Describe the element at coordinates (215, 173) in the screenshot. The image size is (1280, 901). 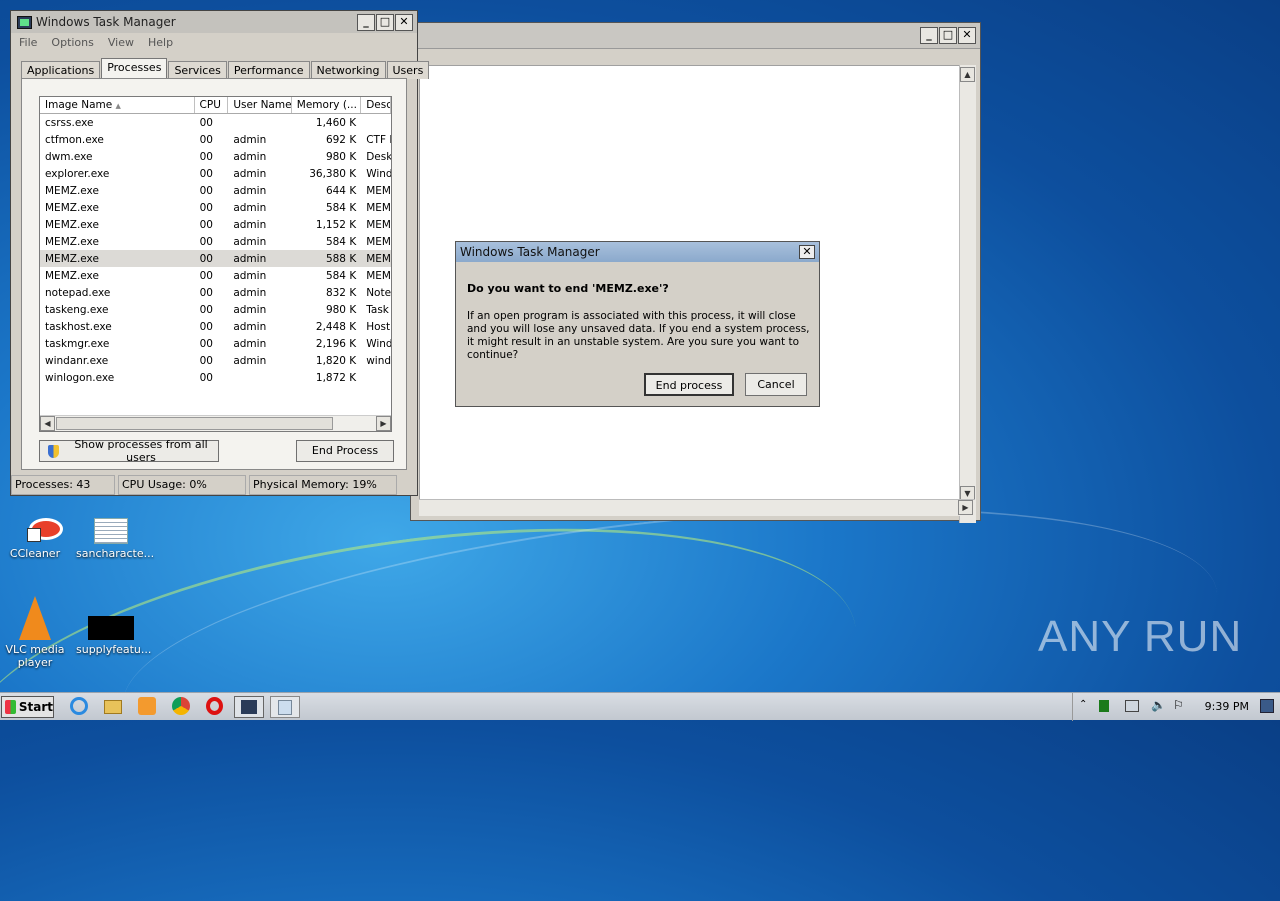
I see `table-row: explorer.exe 00 admin 36,380 K Wind` at that location.